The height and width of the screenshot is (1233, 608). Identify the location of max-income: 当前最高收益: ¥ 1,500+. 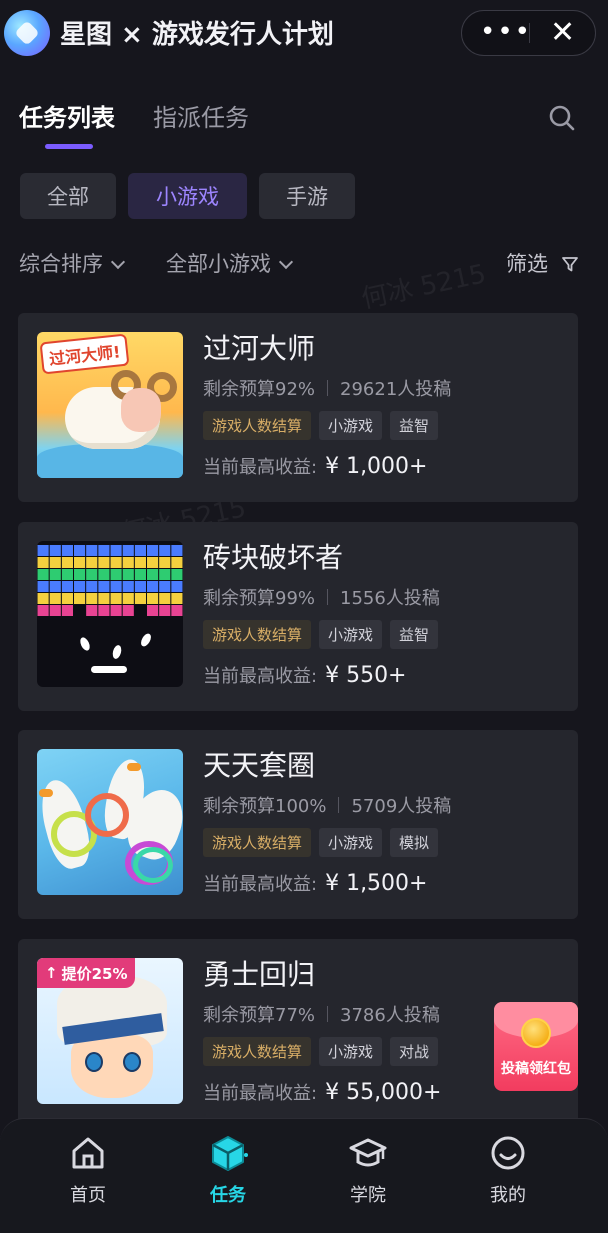
(315, 883).